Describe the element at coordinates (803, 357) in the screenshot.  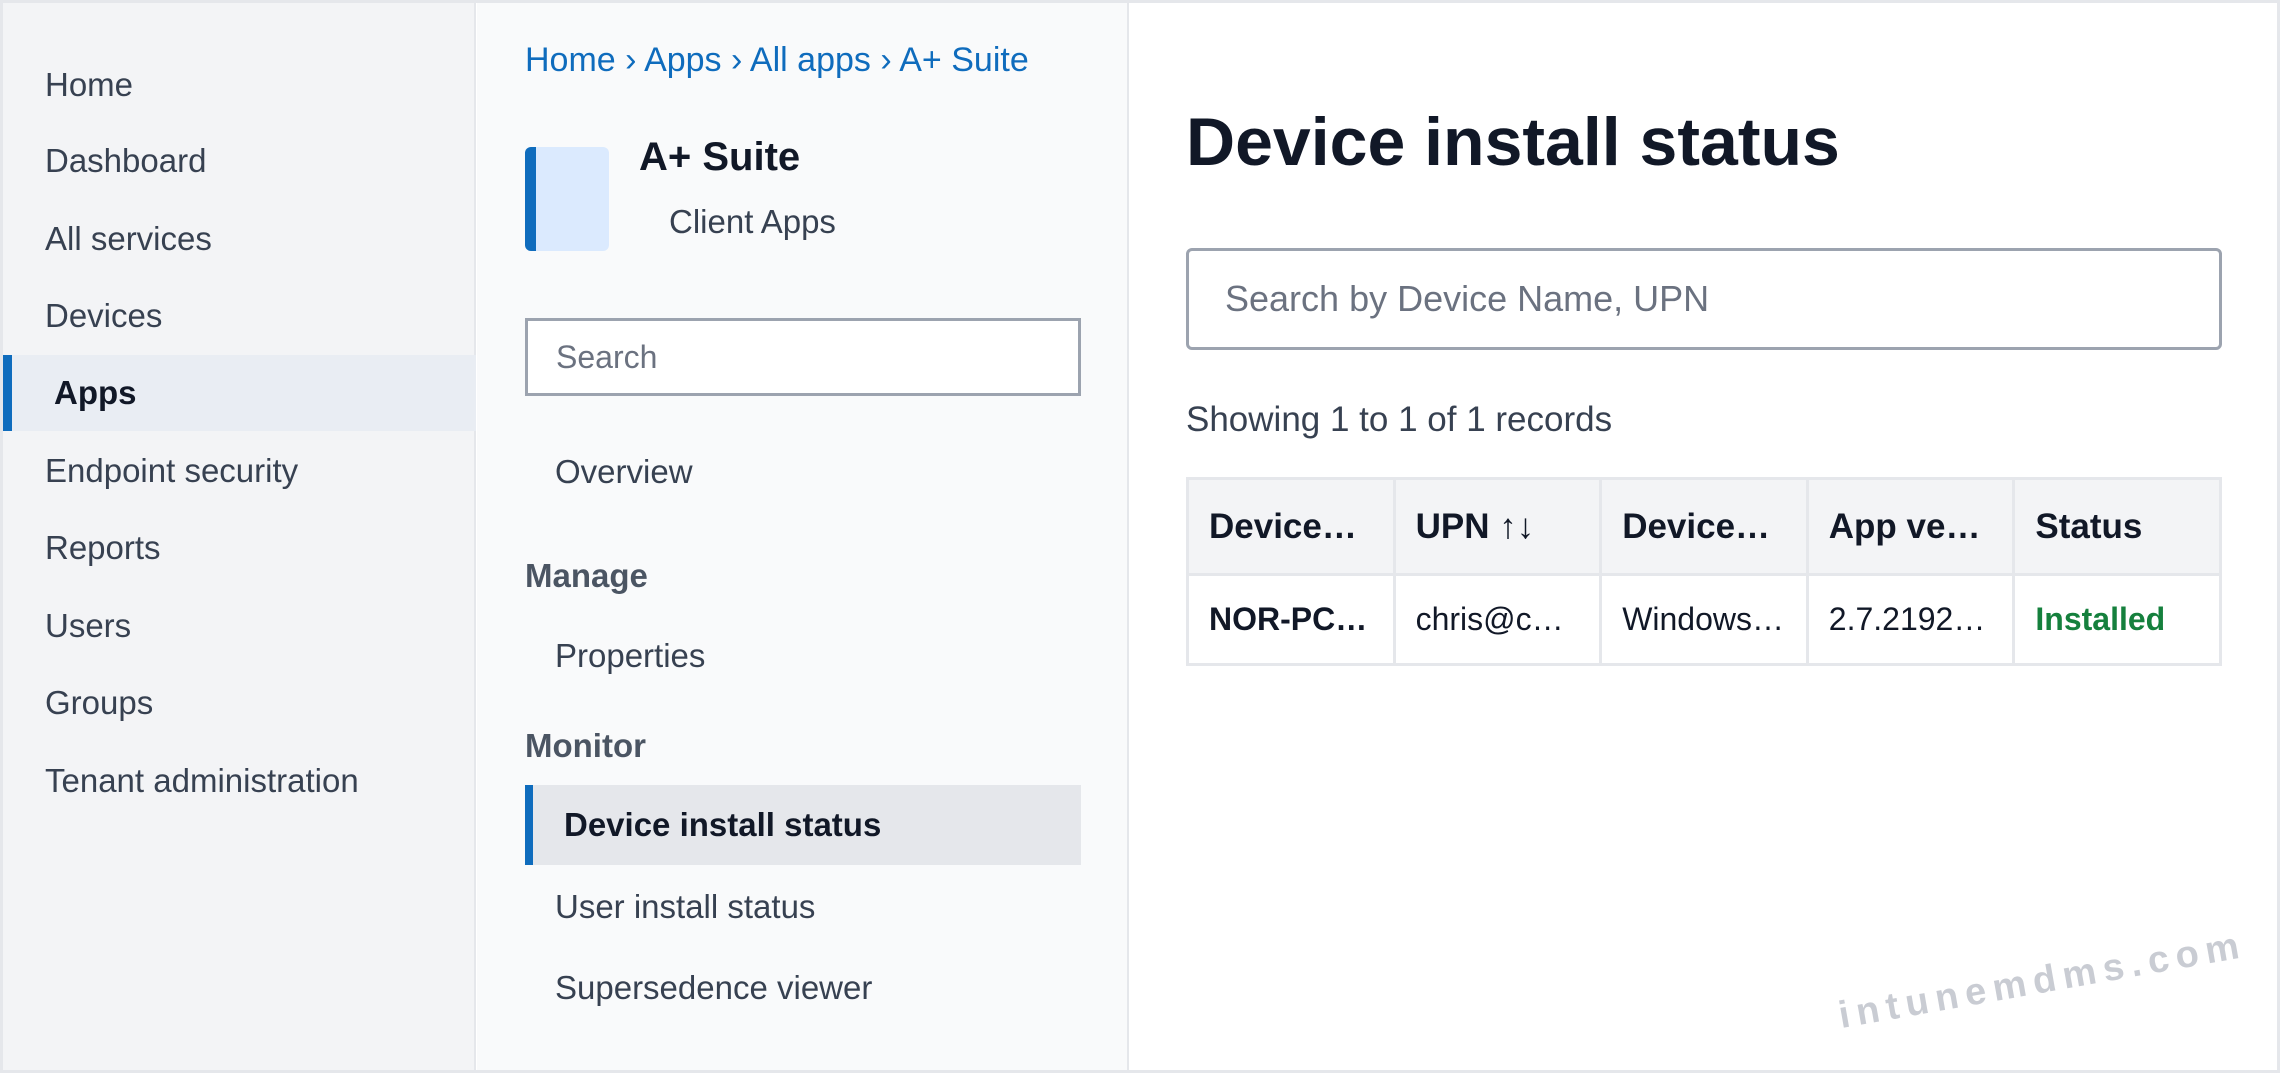
I see `blade-search-input` at that location.